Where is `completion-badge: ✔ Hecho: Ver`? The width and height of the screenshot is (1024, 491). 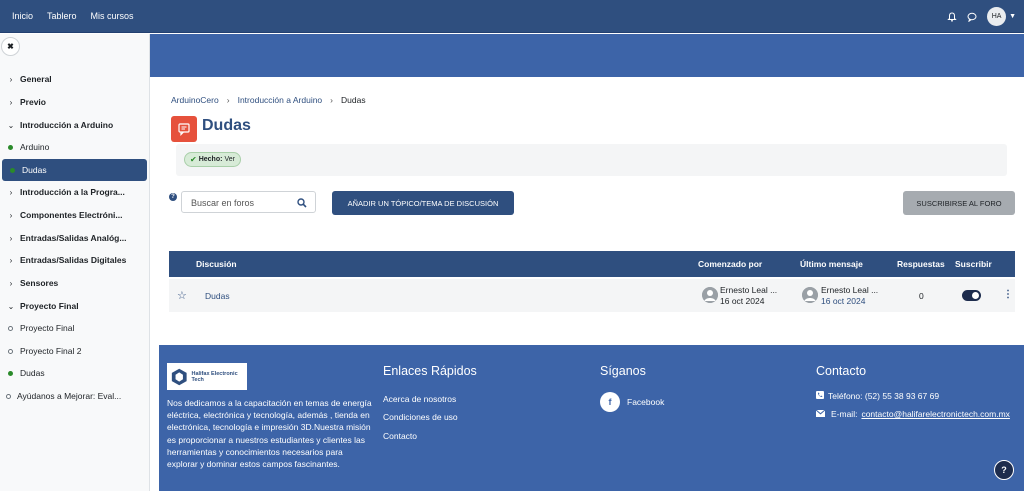 completion-badge: ✔ Hecho: Ver is located at coordinates (212, 159).